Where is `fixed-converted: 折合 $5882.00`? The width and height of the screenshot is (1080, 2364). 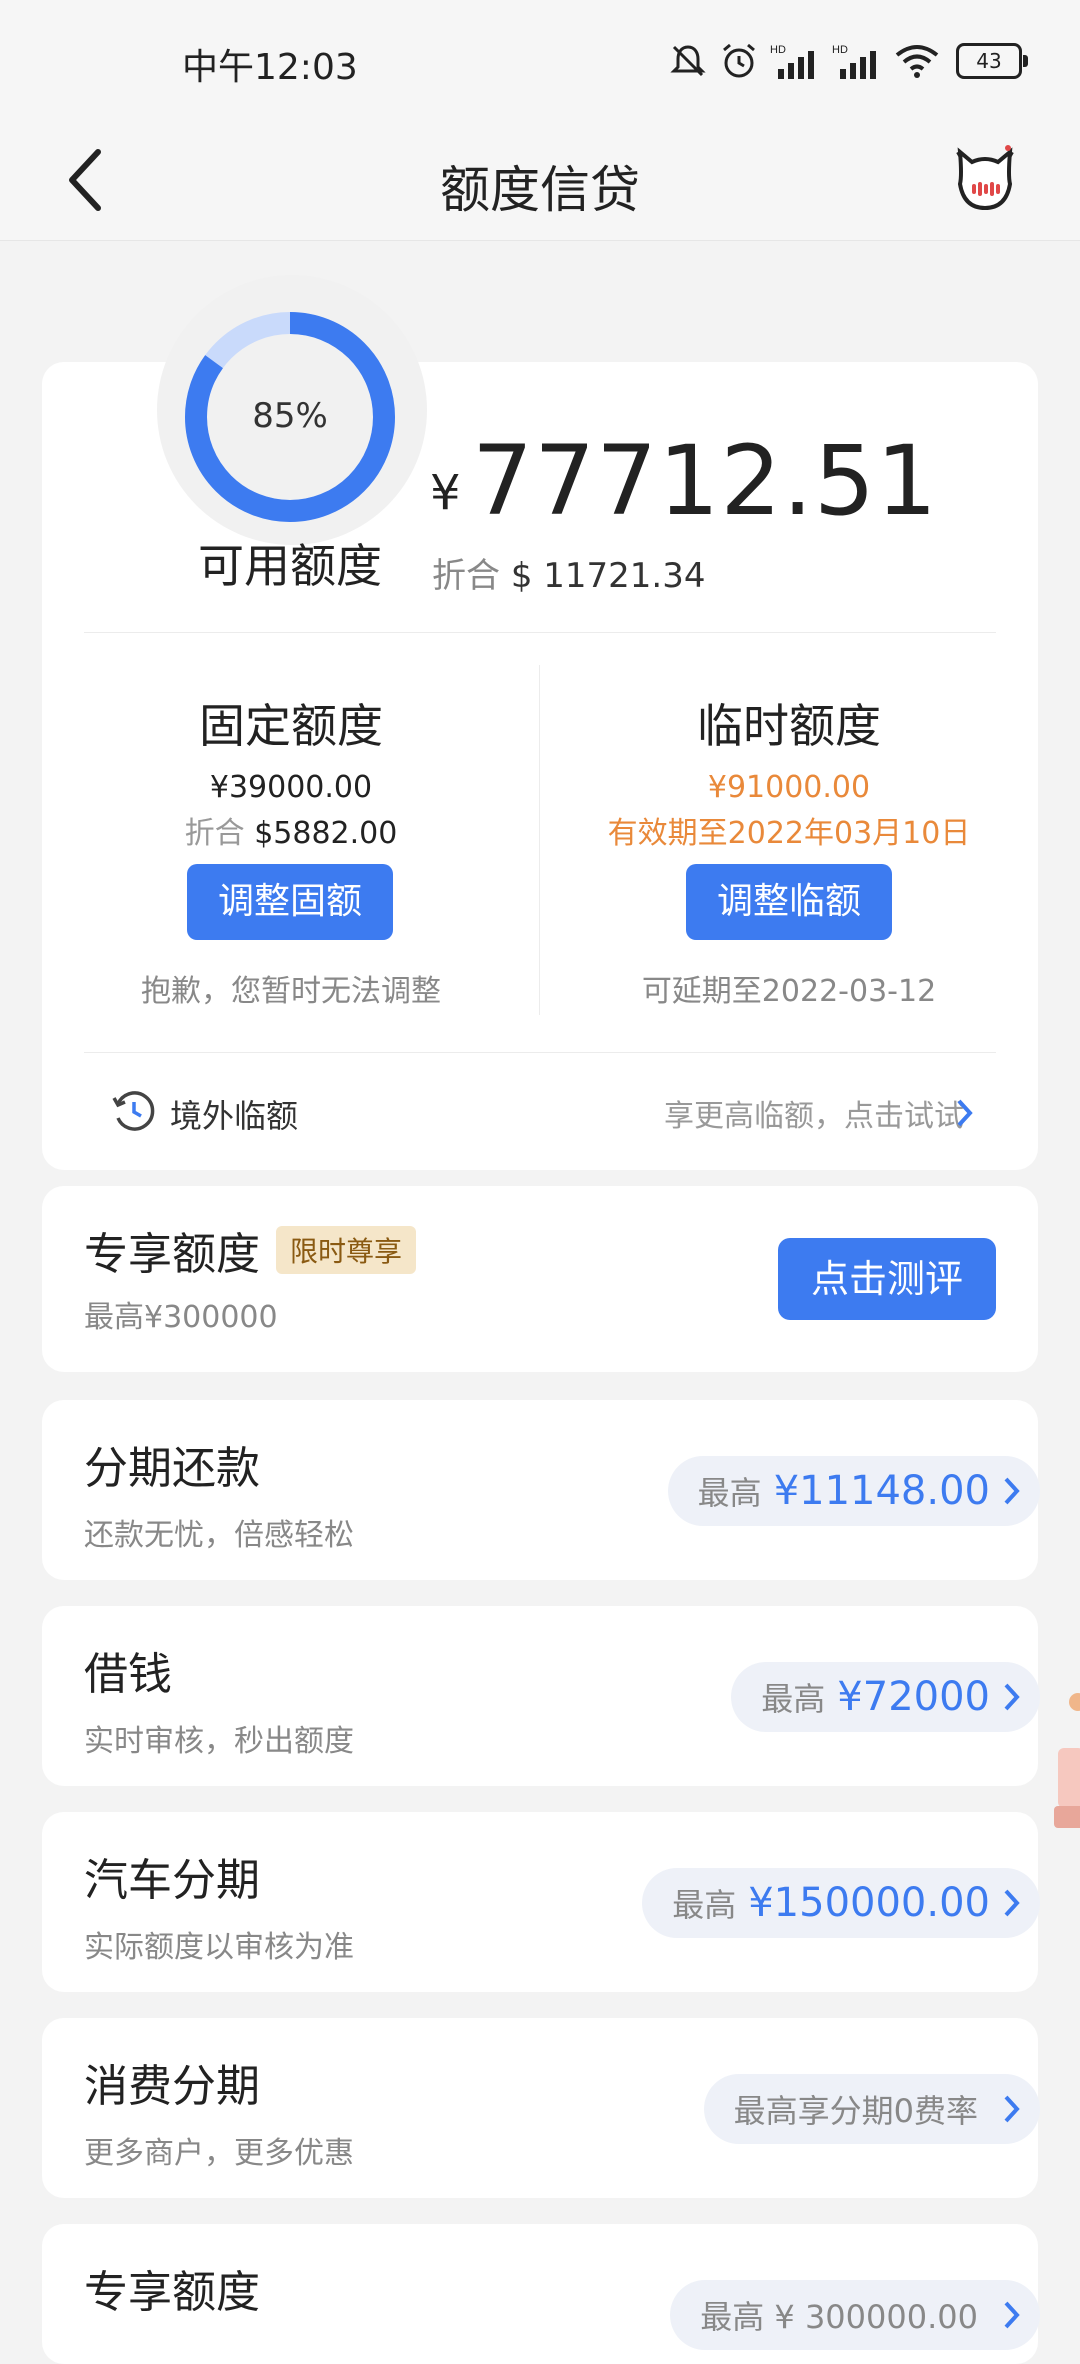
fixed-converted: 折合 $5882.00 is located at coordinates (291, 830).